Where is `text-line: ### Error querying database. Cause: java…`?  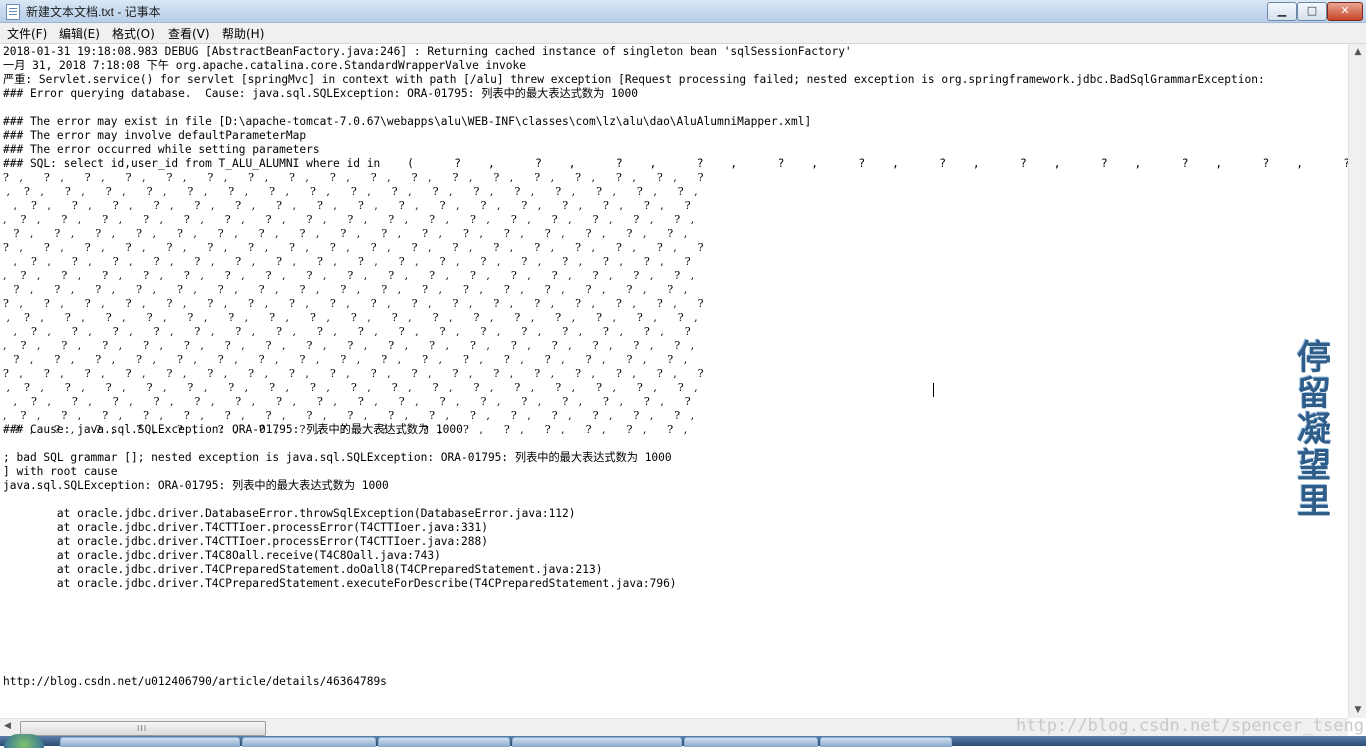
text-line: ### Error querying database. Cause: java… is located at coordinates (320, 93).